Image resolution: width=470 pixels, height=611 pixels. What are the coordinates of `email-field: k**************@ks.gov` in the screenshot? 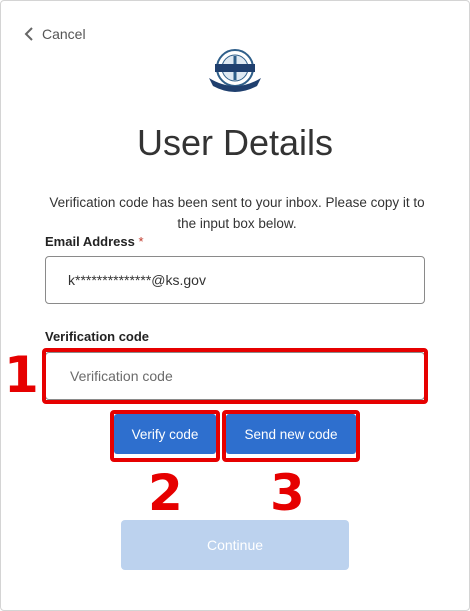 It's located at (235, 280).